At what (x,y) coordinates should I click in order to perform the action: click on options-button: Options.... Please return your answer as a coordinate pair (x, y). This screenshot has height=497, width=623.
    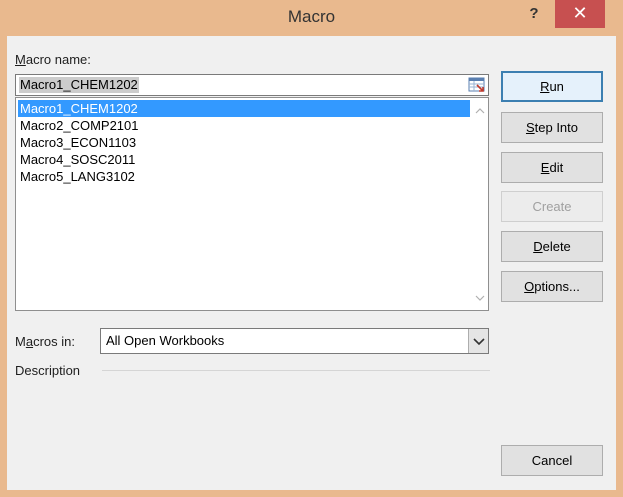
    Looking at the image, I should click on (552, 286).